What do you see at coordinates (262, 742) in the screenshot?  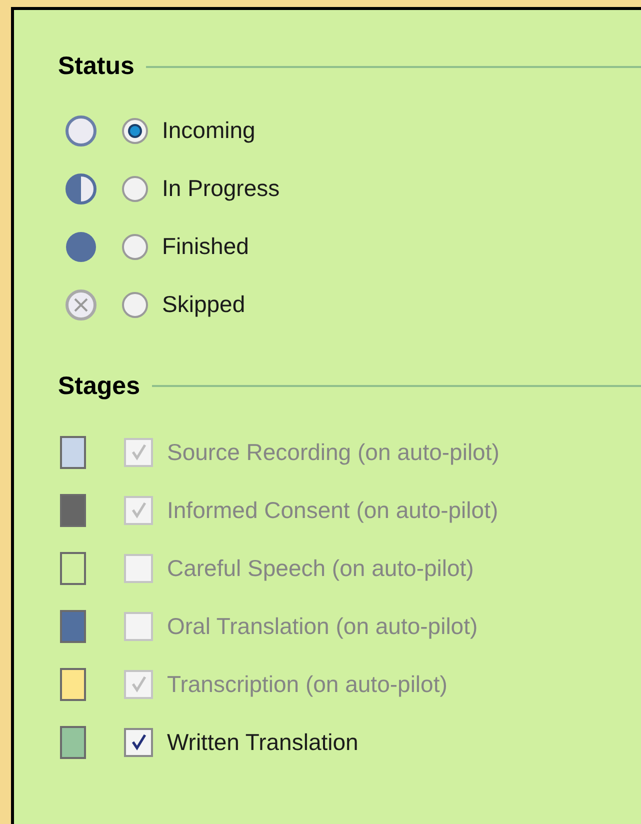 I see `checkbox-label: Written Translation` at bounding box center [262, 742].